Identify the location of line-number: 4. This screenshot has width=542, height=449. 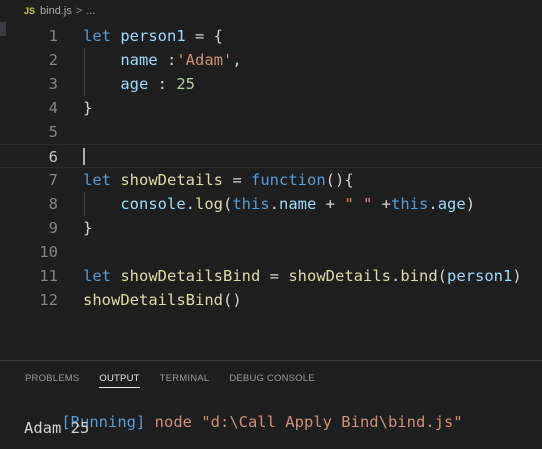
(53, 108).